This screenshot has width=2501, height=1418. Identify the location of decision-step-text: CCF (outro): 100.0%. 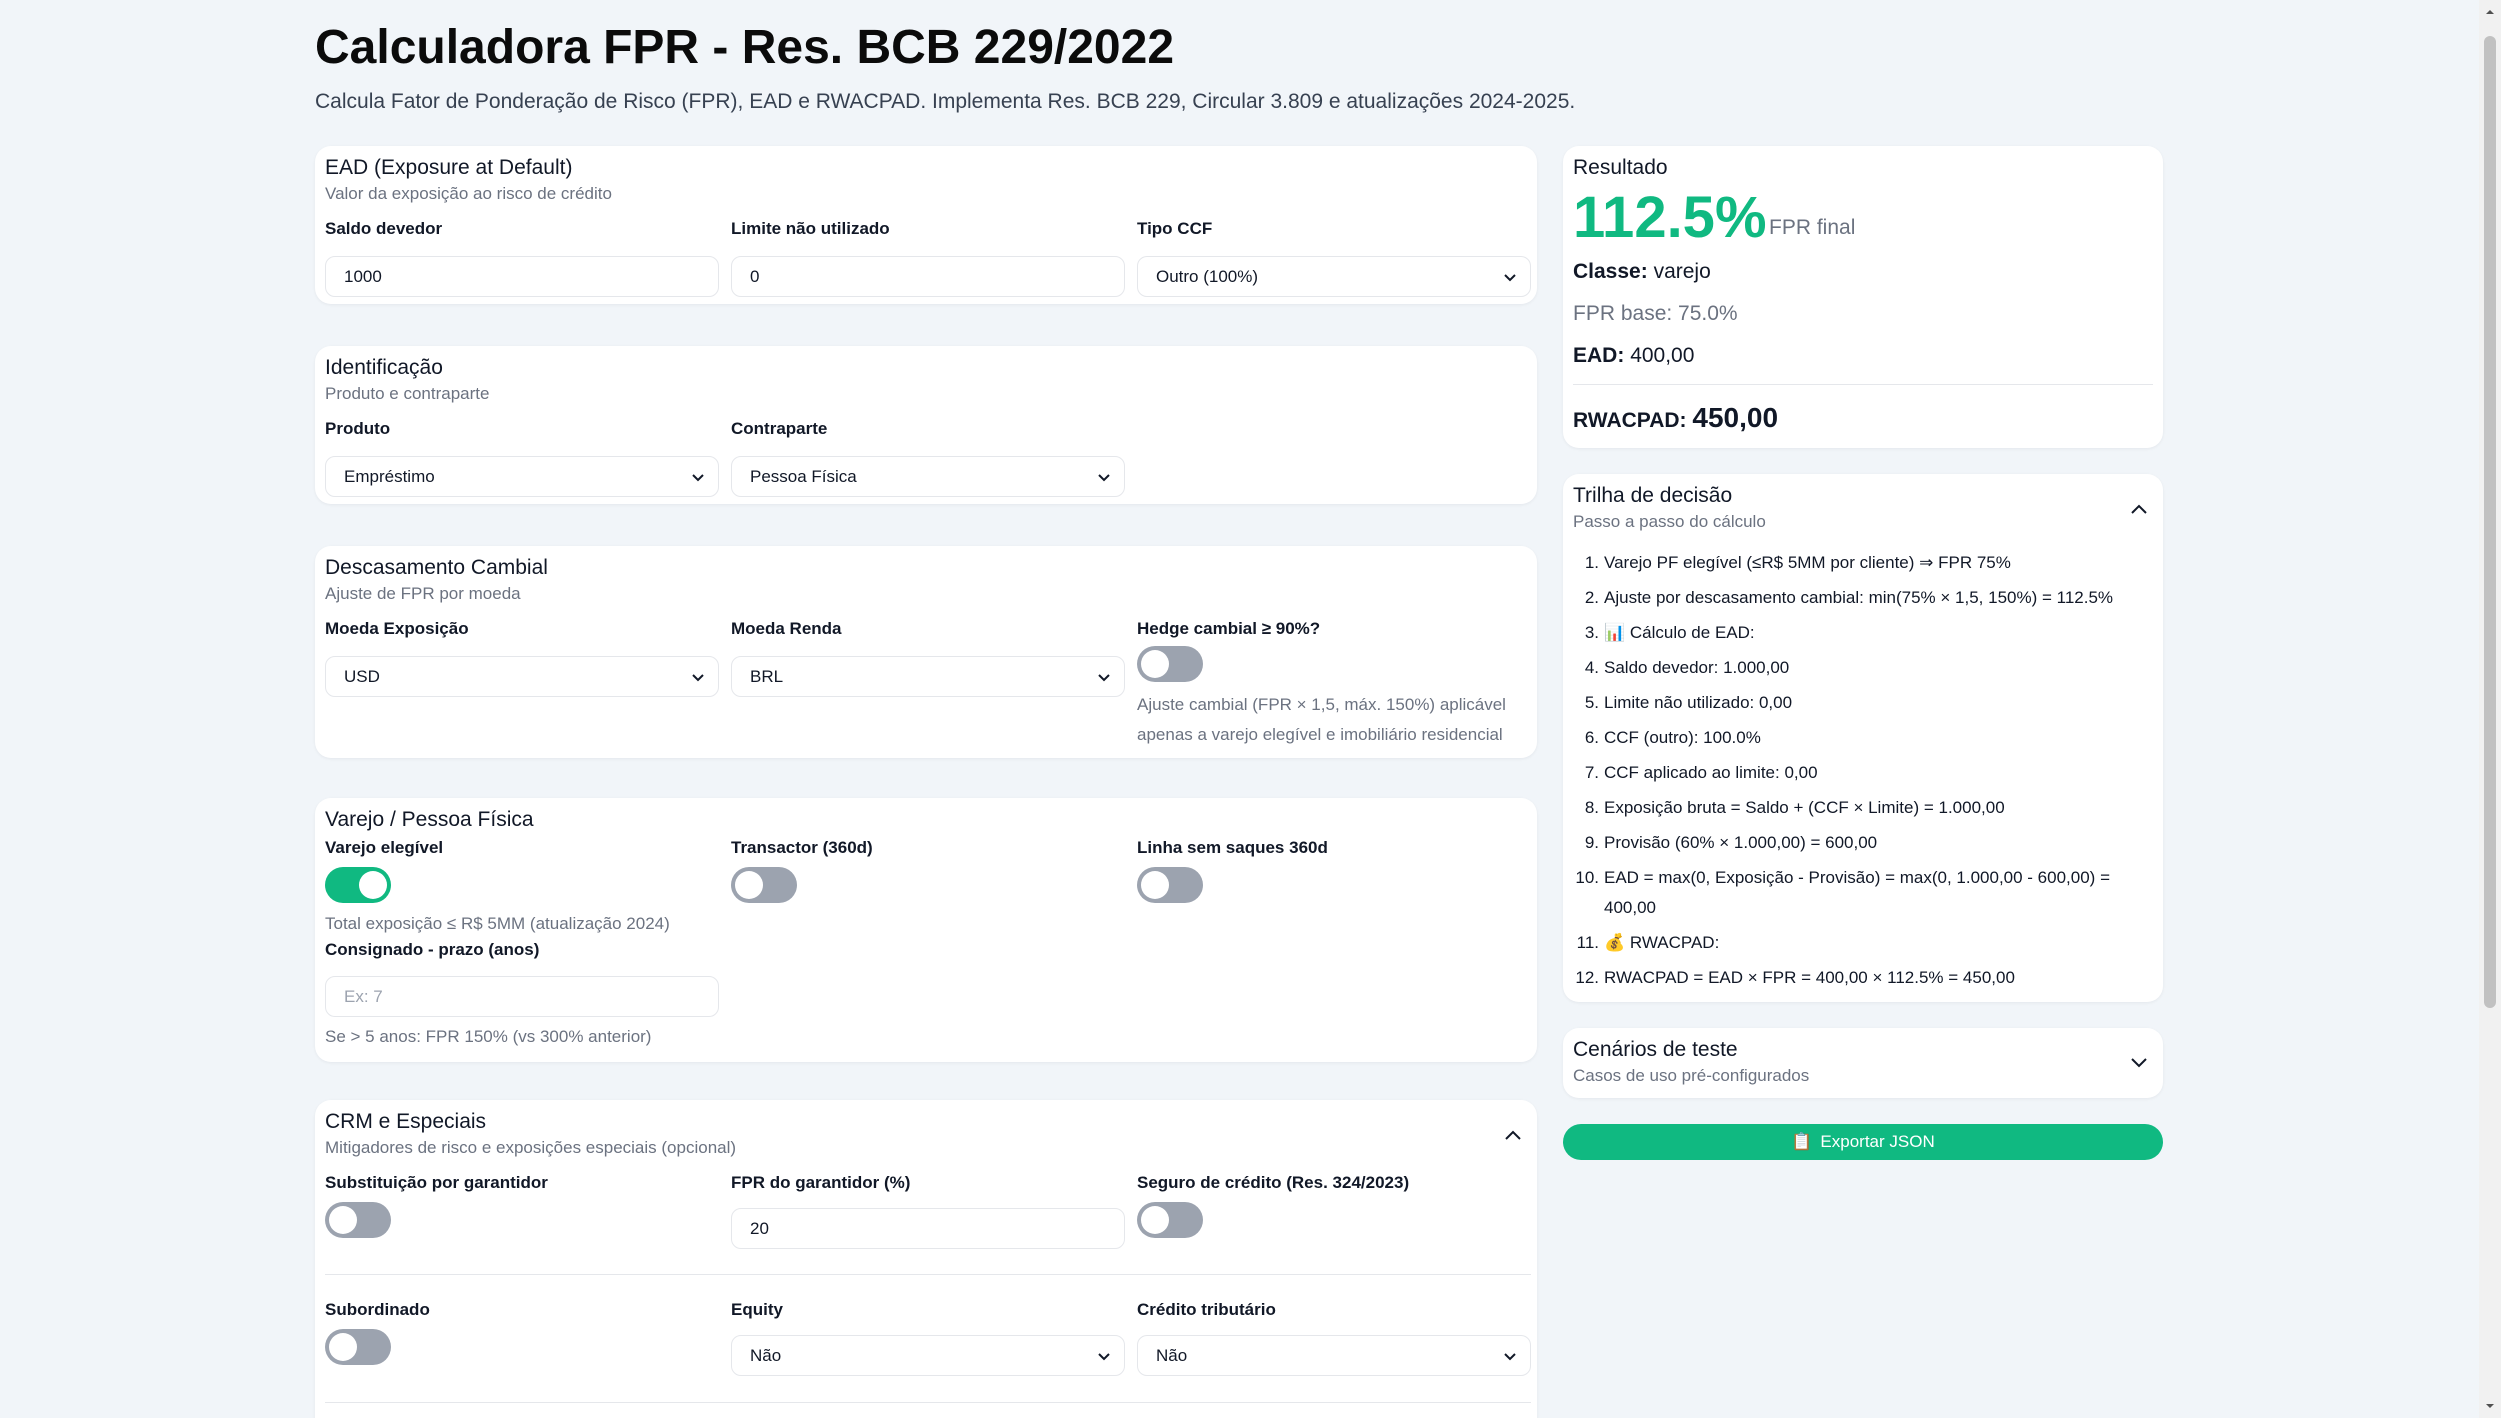
(1682, 737).